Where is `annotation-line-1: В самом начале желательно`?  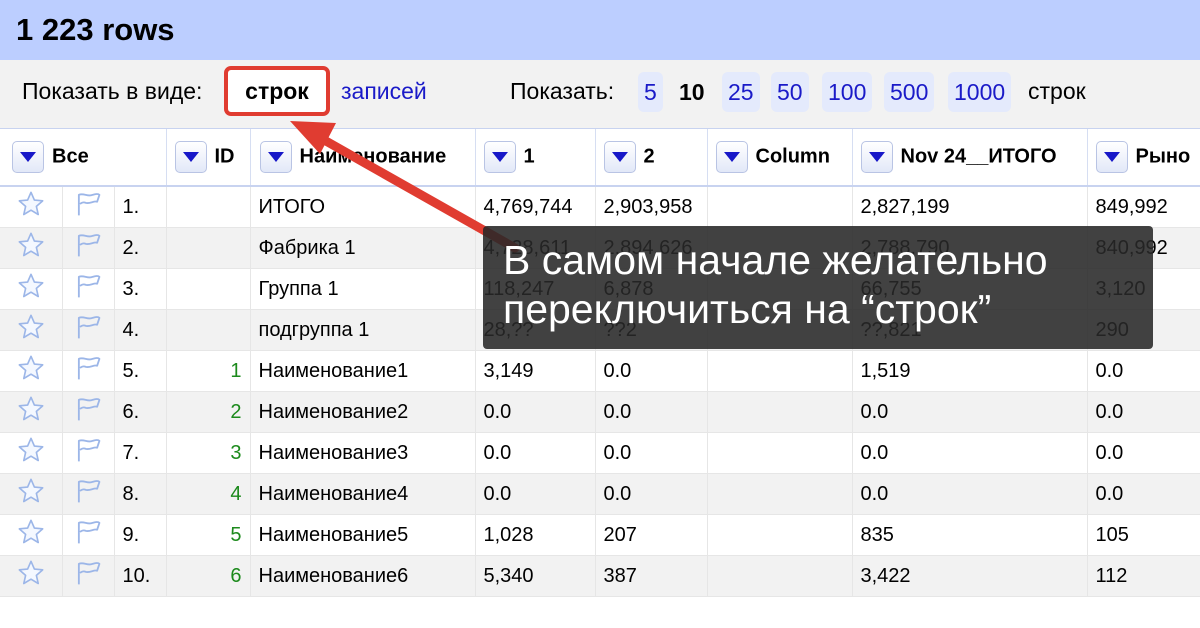 annotation-line-1: В самом начале желательно is located at coordinates (775, 260).